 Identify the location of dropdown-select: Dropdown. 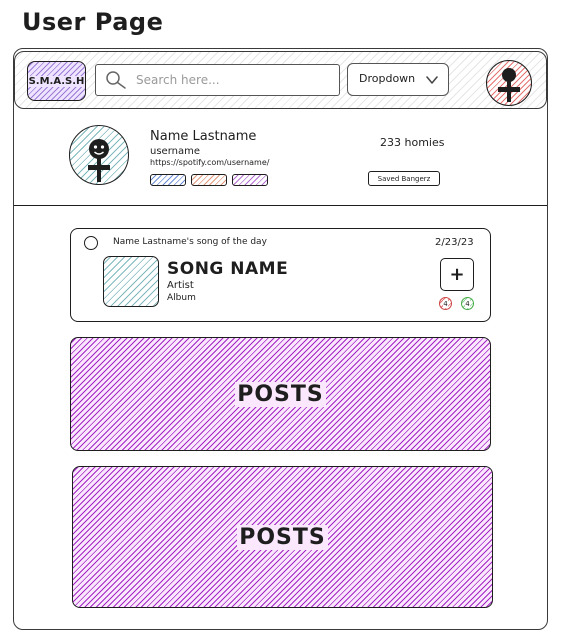
(398, 79).